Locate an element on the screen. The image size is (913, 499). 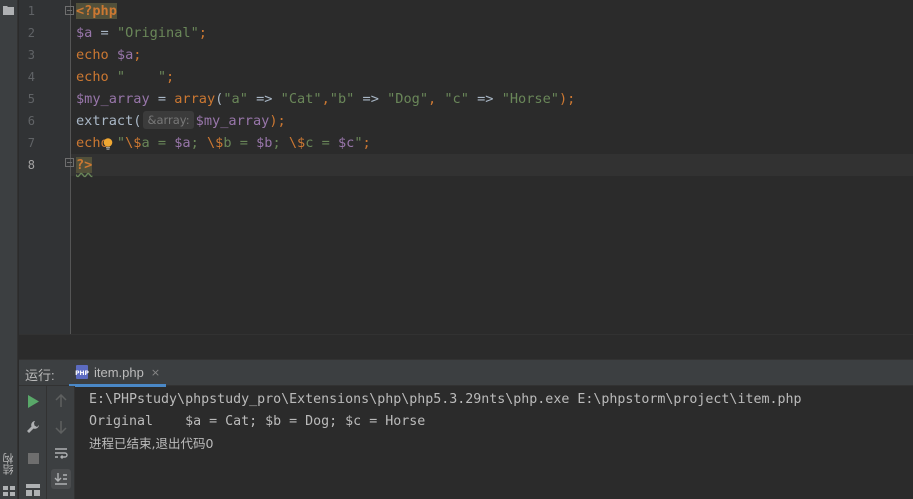
line-number: 4 is located at coordinates (31, 77).